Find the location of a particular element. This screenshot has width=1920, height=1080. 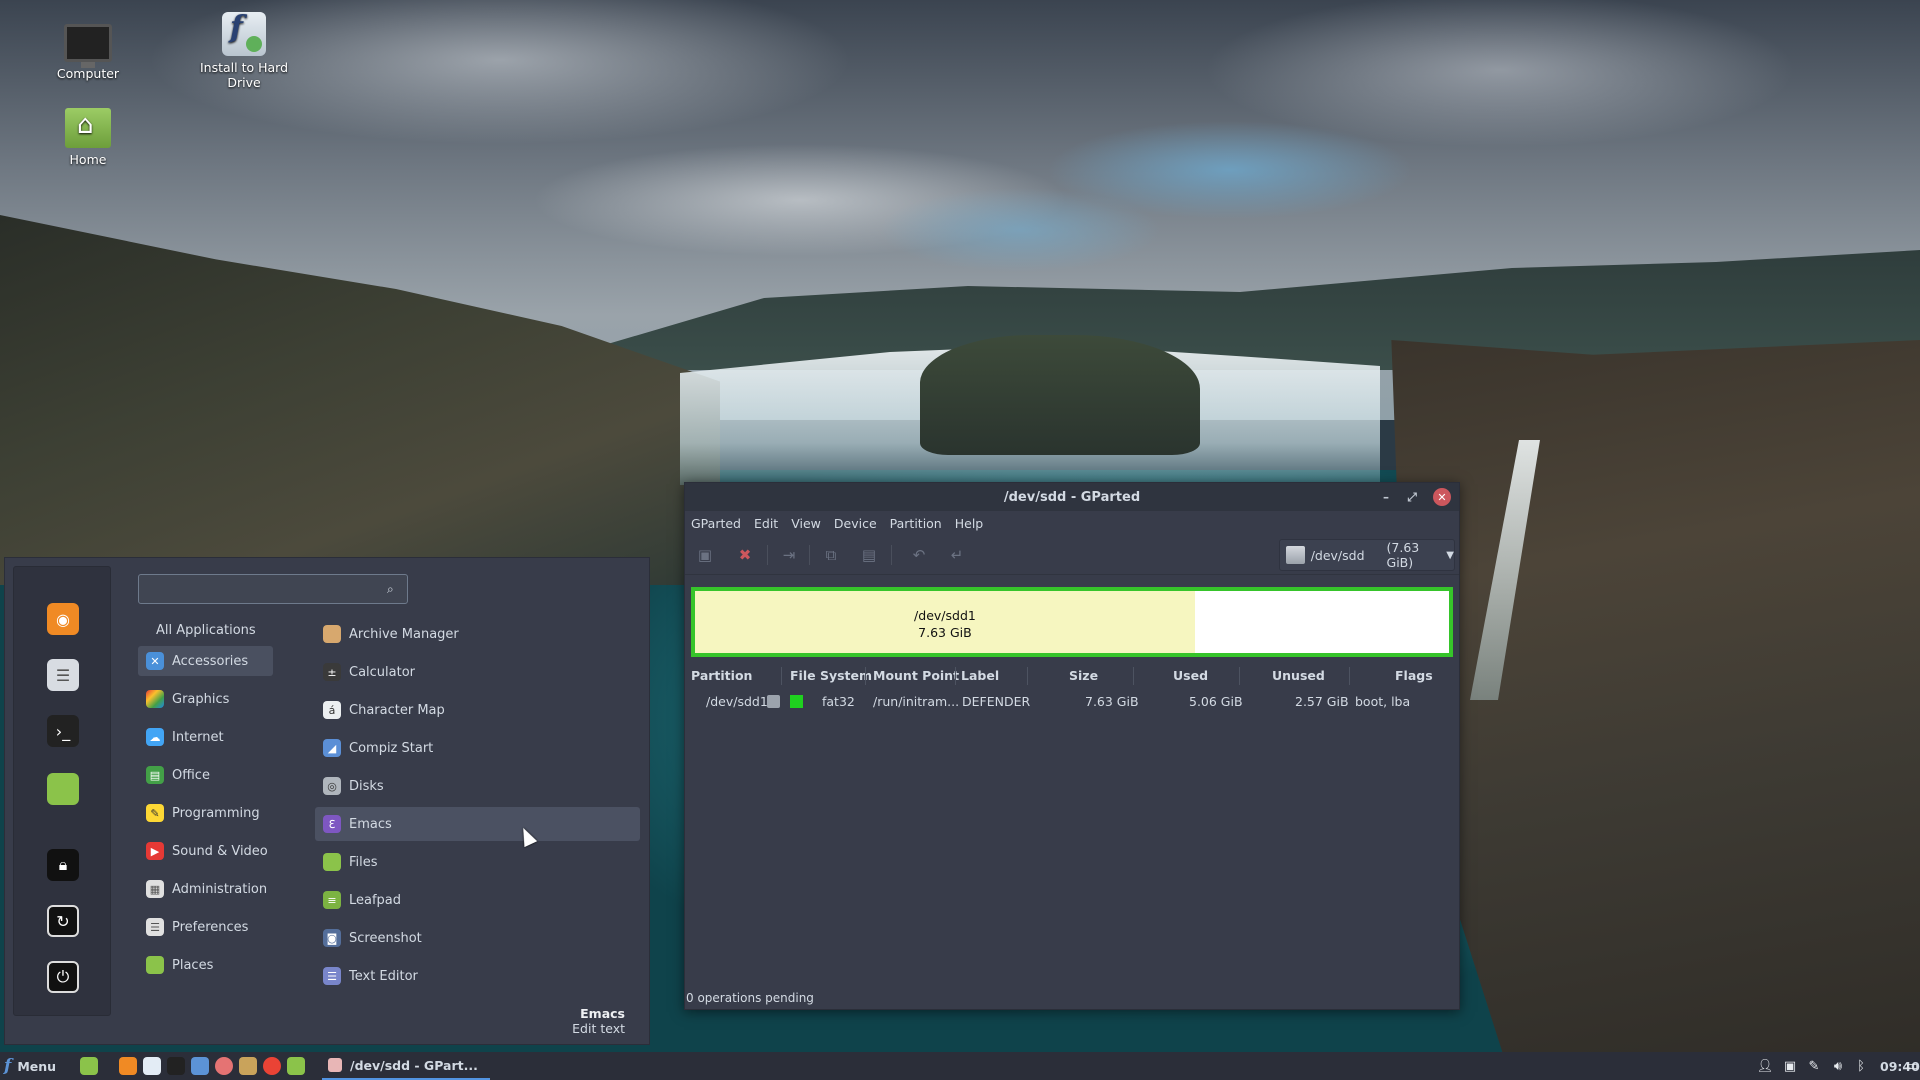

app-character-map: á Character Map is located at coordinates (477, 710).